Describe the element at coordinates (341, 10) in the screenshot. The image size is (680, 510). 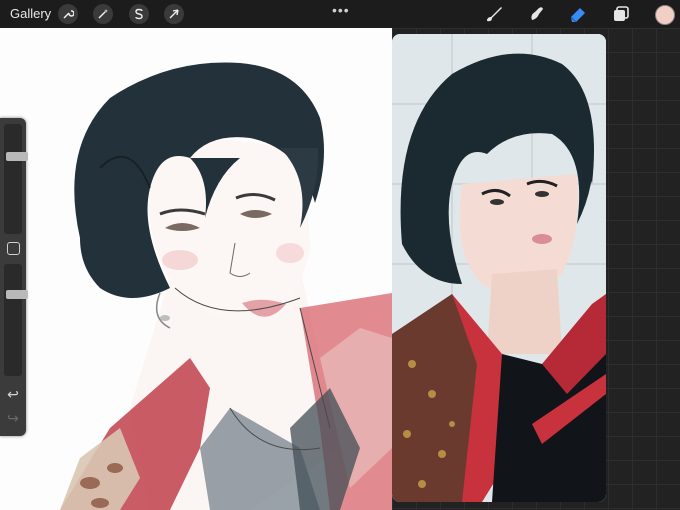
I see `more-options-dots: •••` at that location.